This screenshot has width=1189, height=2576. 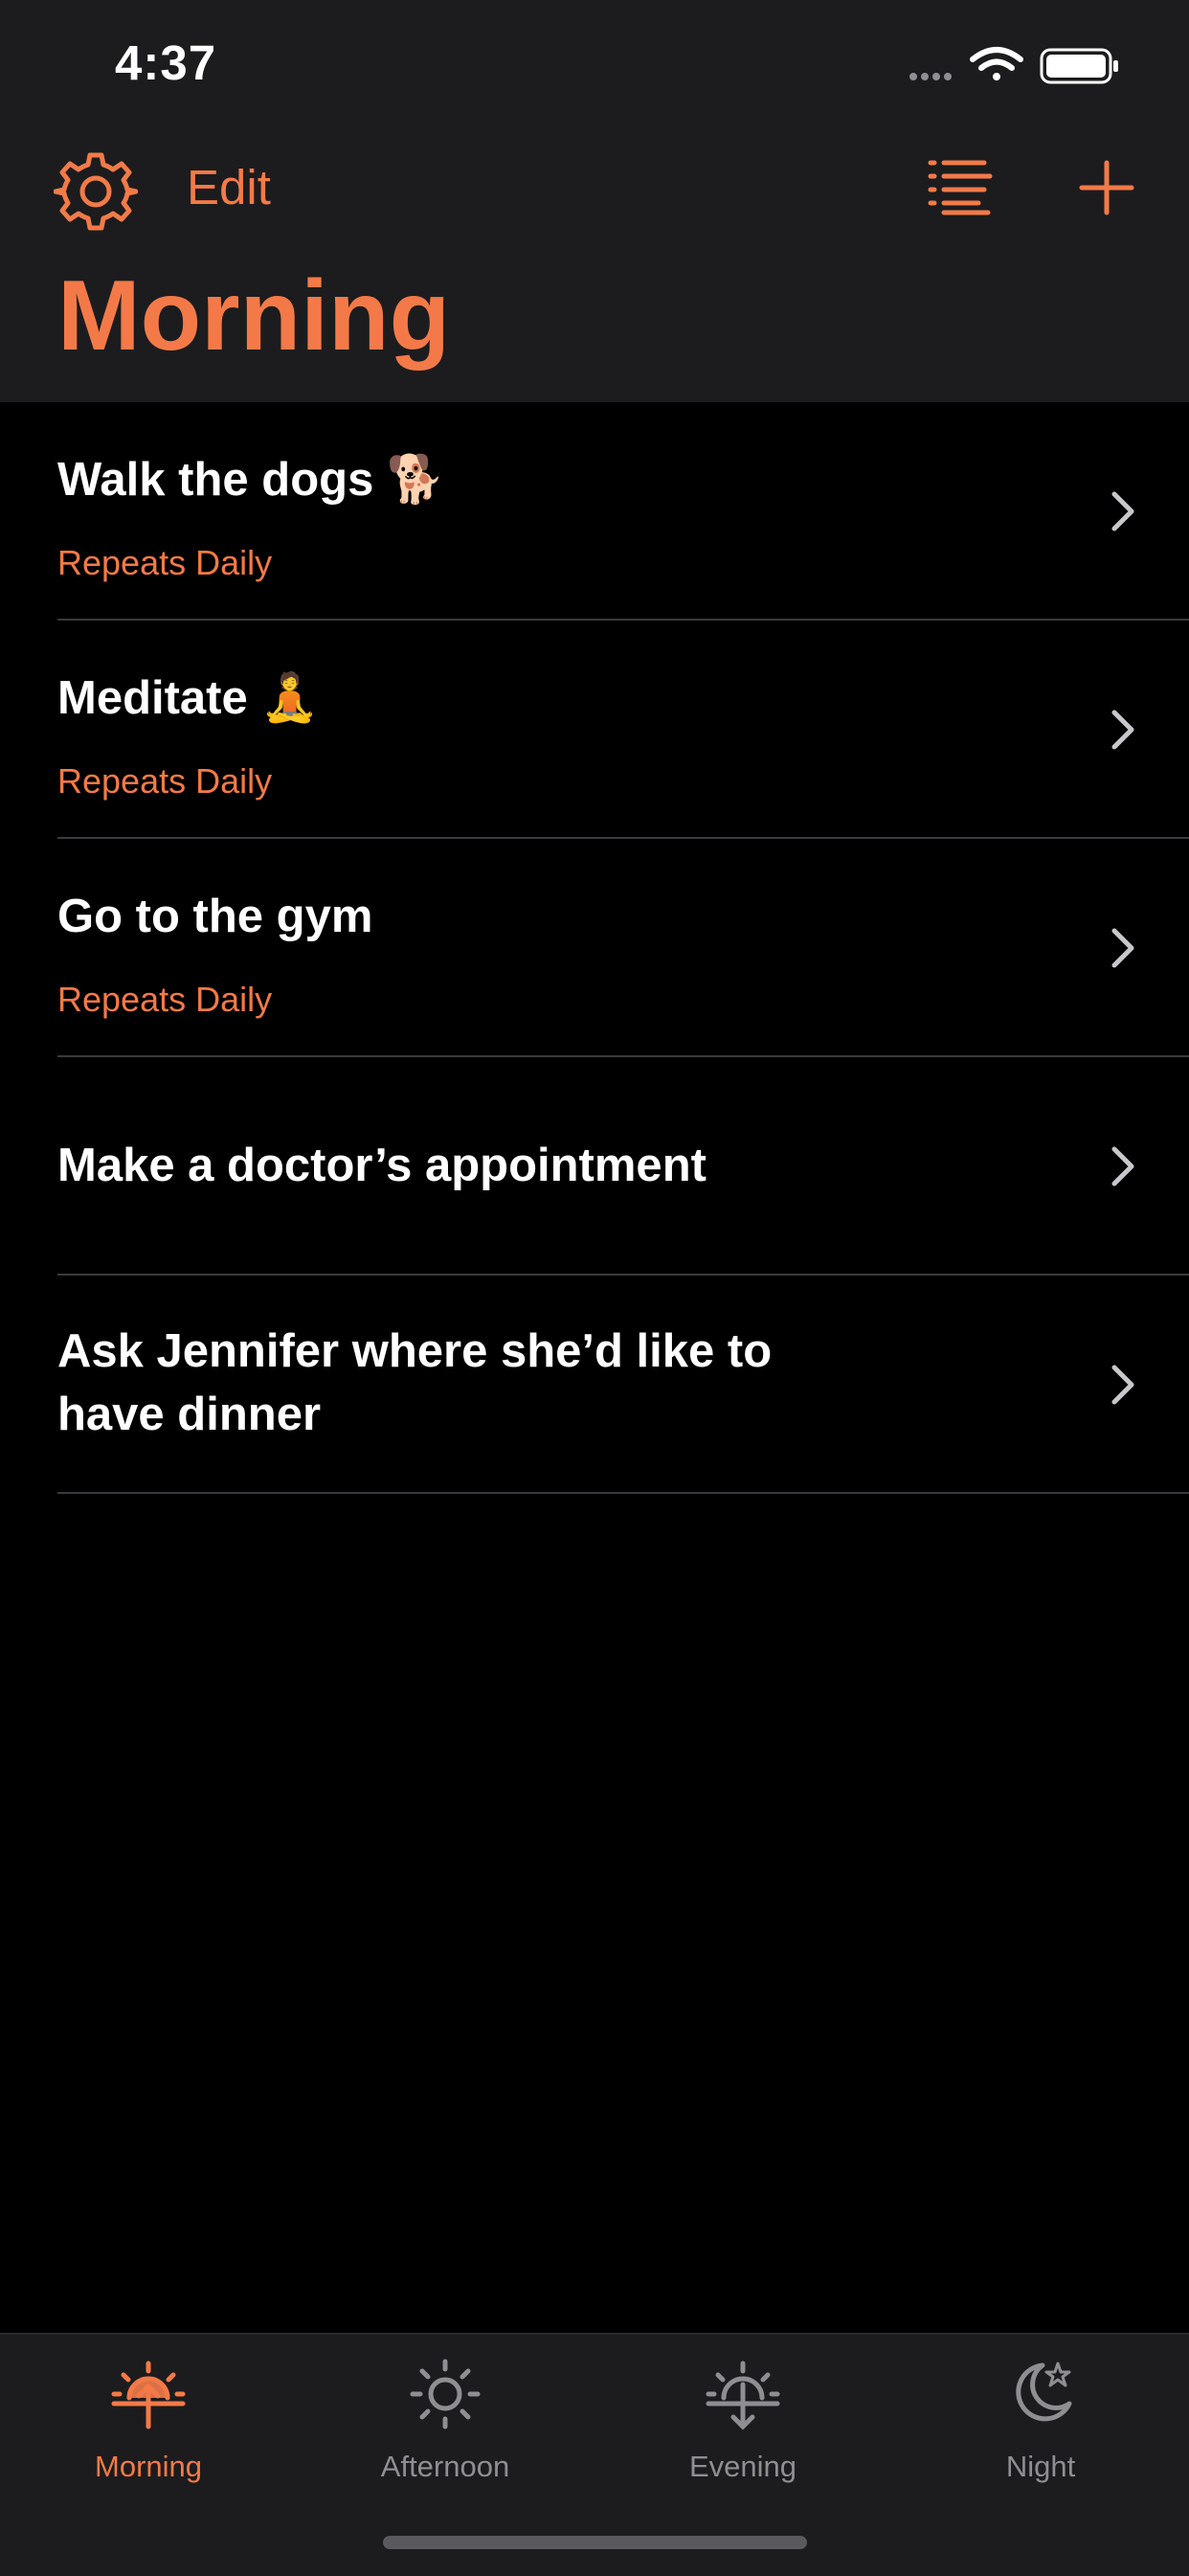 What do you see at coordinates (254, 316) in the screenshot?
I see `page-title: Morning` at bounding box center [254, 316].